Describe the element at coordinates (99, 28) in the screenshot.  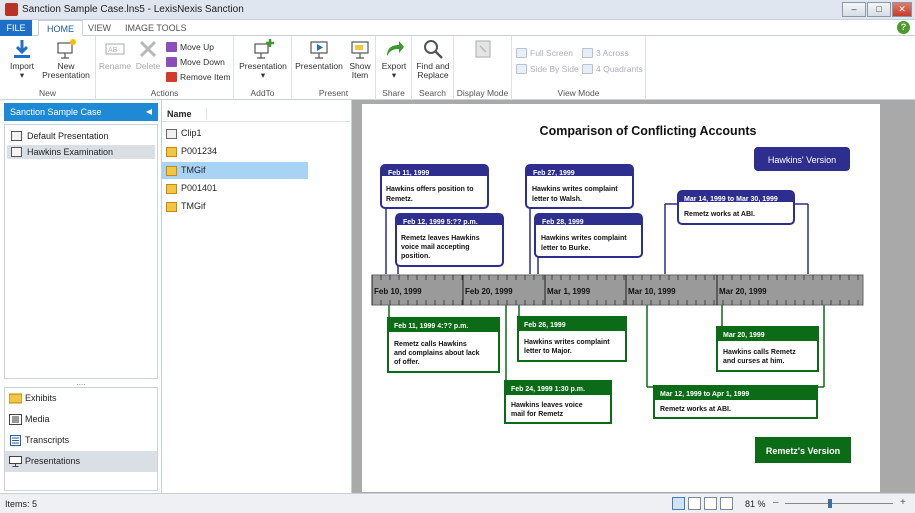
I see `tab-view: VIEW` at that location.